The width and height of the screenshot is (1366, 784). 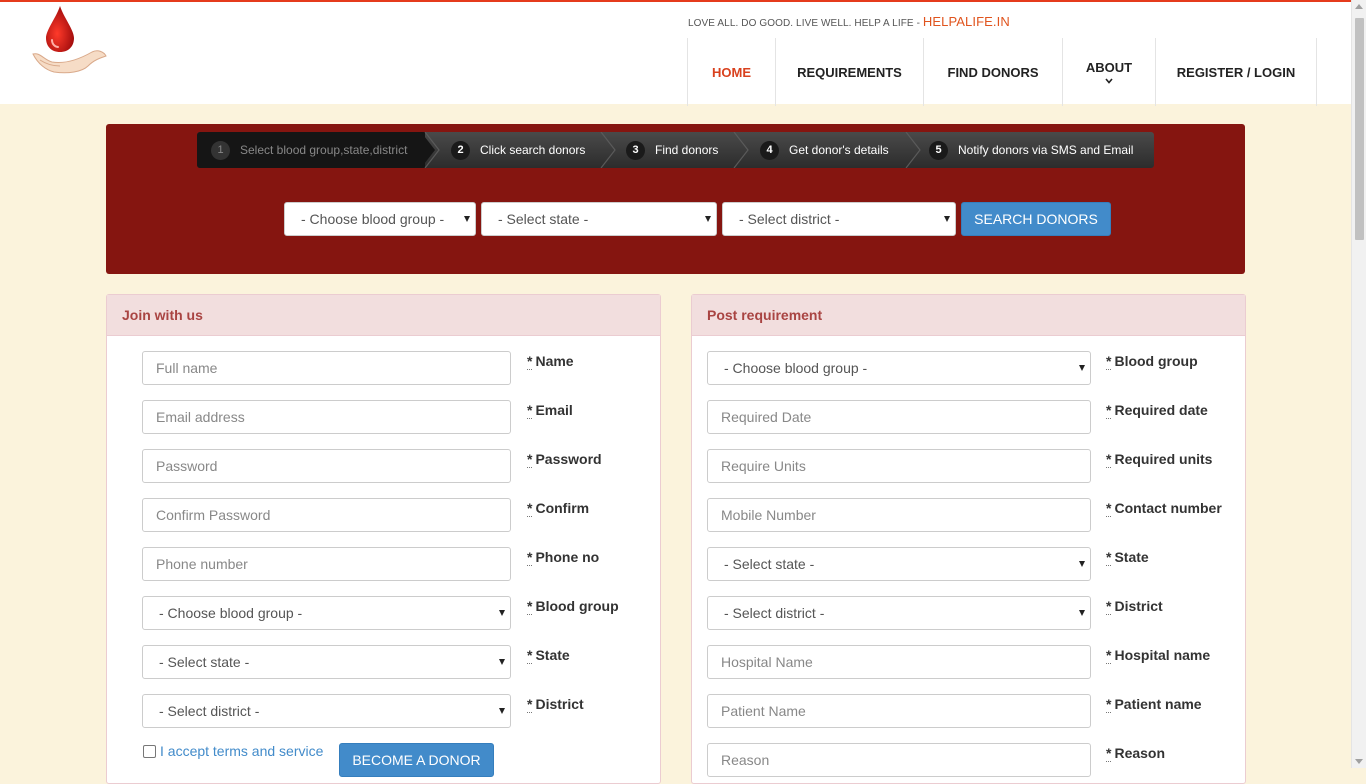 What do you see at coordinates (687, 150) in the screenshot?
I see `step-3-label: Find donors` at bounding box center [687, 150].